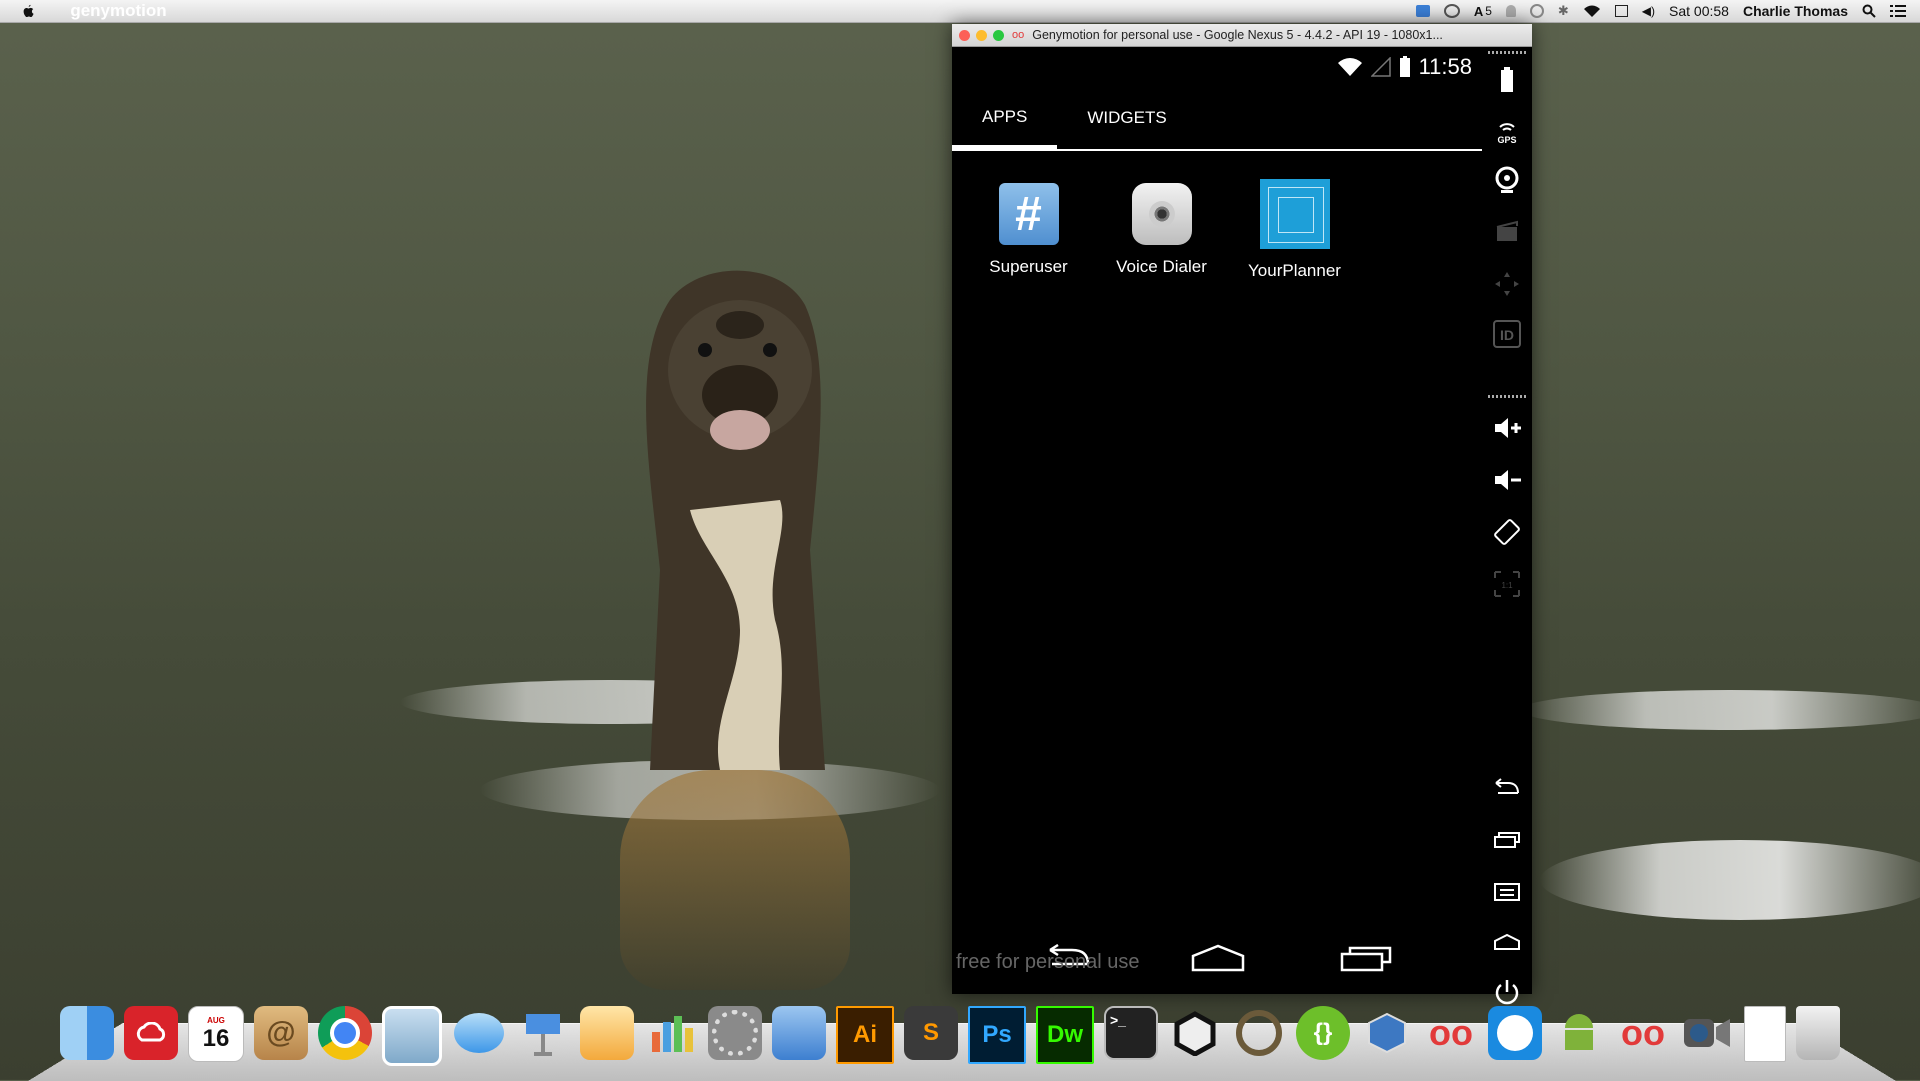  I want to click on menu-icon, so click(1507, 892).